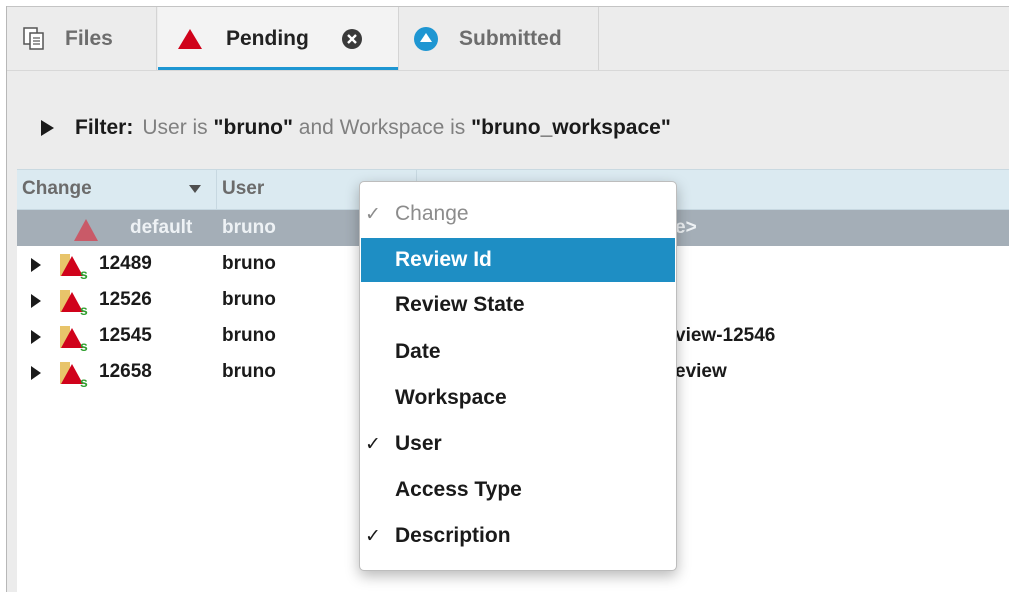 The image size is (1009, 593). Describe the element at coordinates (125, 371) in the screenshot. I see `change-number: 12658` at that location.